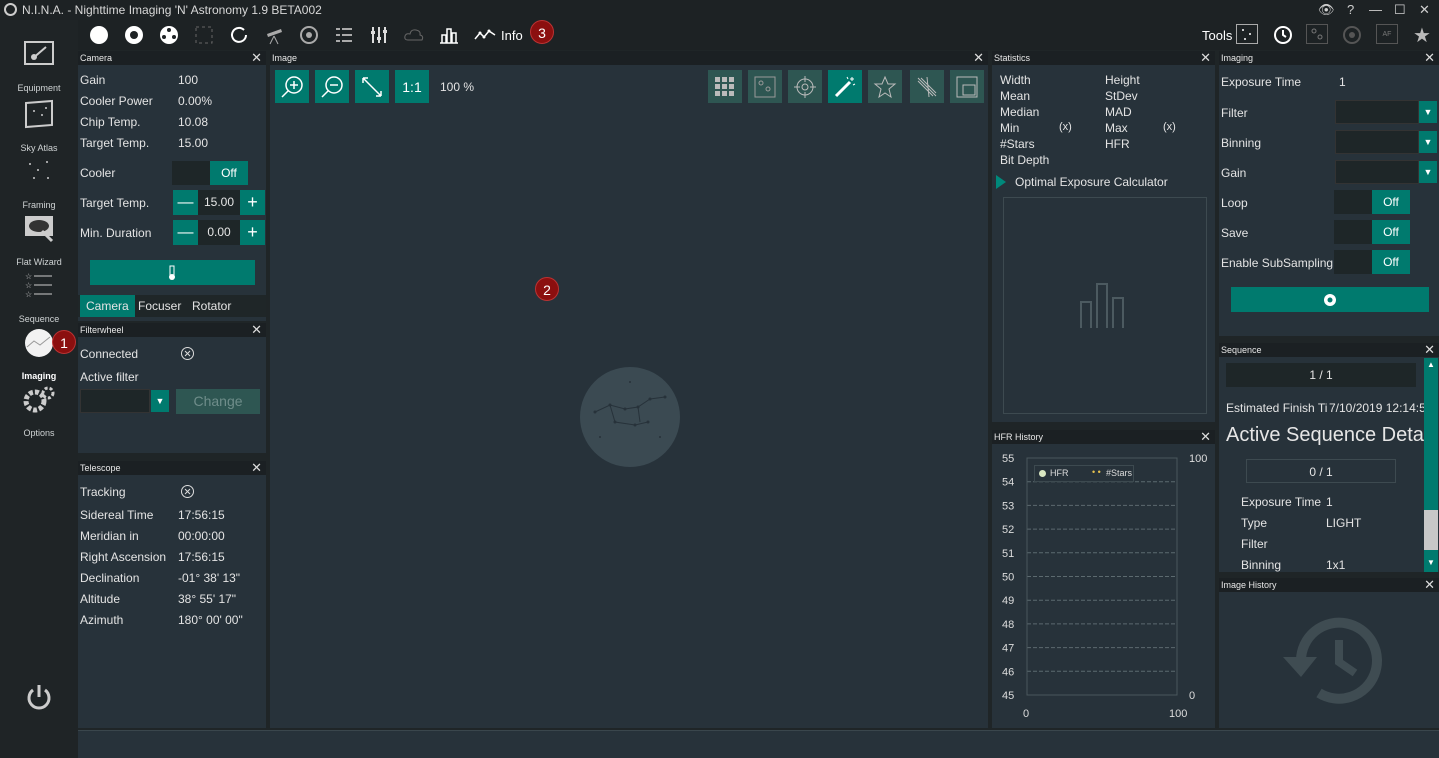 This screenshot has width=1439, height=758. Describe the element at coordinates (1352, 35) in the screenshot. I see `target-tool-icon` at that location.